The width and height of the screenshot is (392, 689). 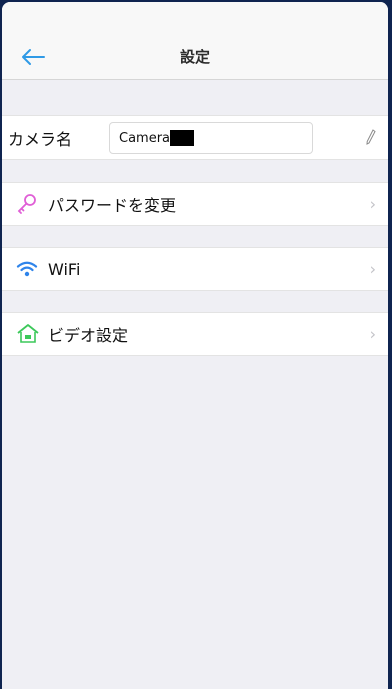 I want to click on redaction-block, so click(x=182, y=138).